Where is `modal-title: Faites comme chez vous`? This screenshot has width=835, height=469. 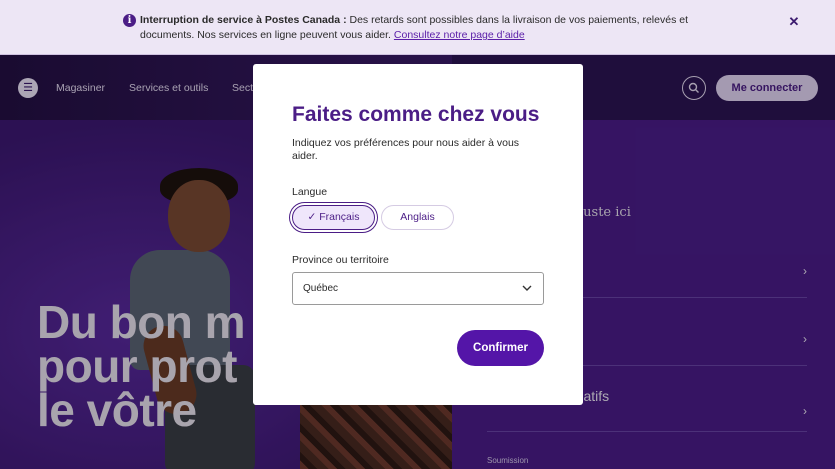
modal-title: Faites comme chez vous is located at coordinates (416, 114).